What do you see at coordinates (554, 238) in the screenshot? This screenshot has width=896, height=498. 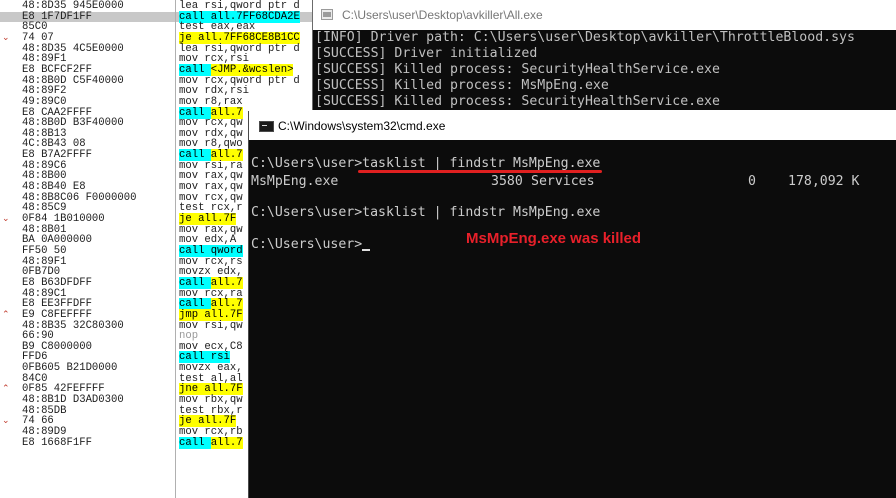 I see `killed-annotation: MsMpEng.exe was killed` at bounding box center [554, 238].